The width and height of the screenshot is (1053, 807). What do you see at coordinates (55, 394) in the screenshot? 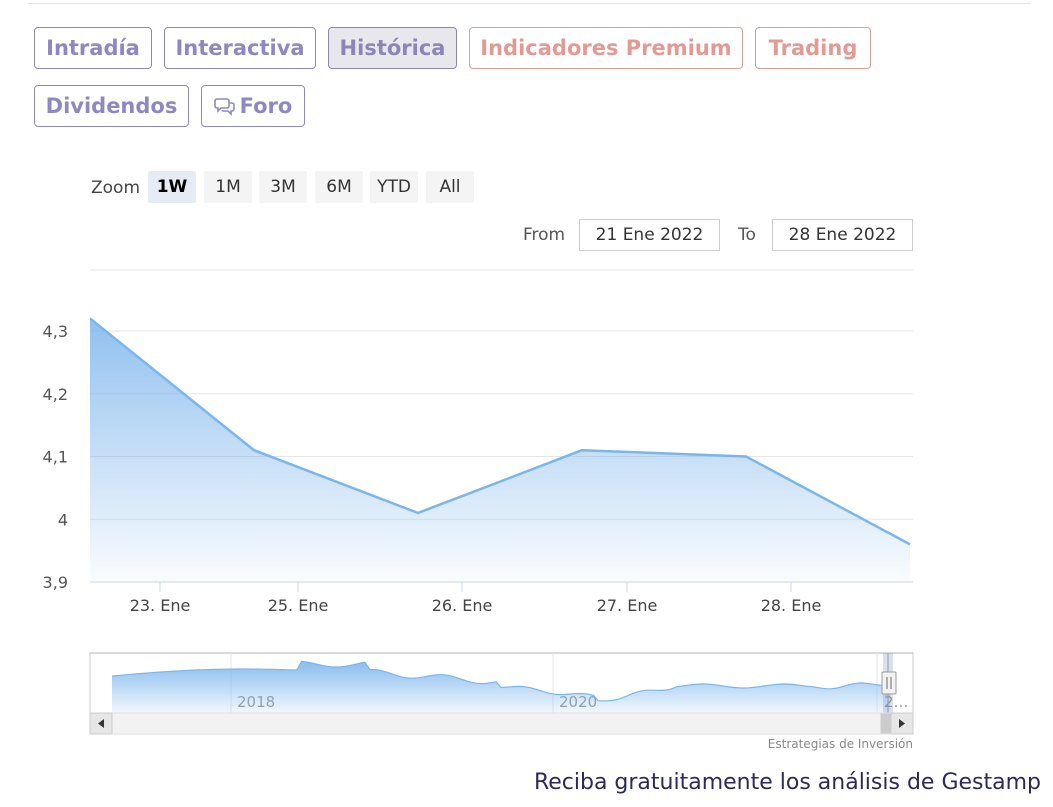
I see `y-tick-label: 4,2` at bounding box center [55, 394].